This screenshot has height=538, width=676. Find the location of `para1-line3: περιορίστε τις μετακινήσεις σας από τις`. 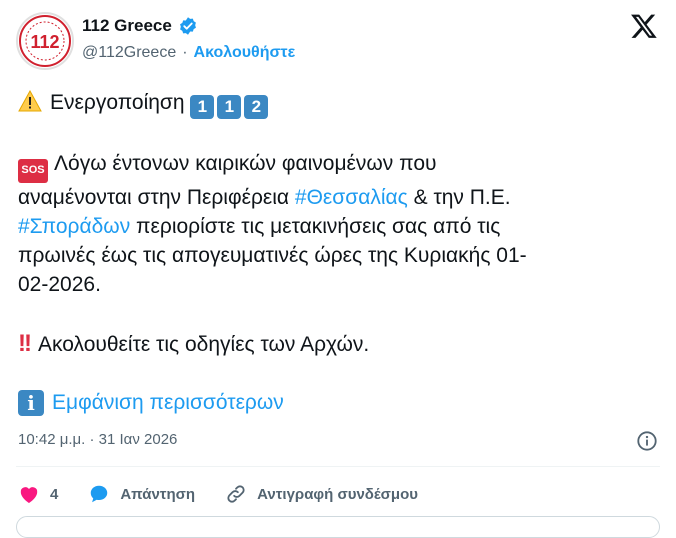

para1-line3: περιορίστε τις μετακινήσεις σας από τις is located at coordinates (315, 226).